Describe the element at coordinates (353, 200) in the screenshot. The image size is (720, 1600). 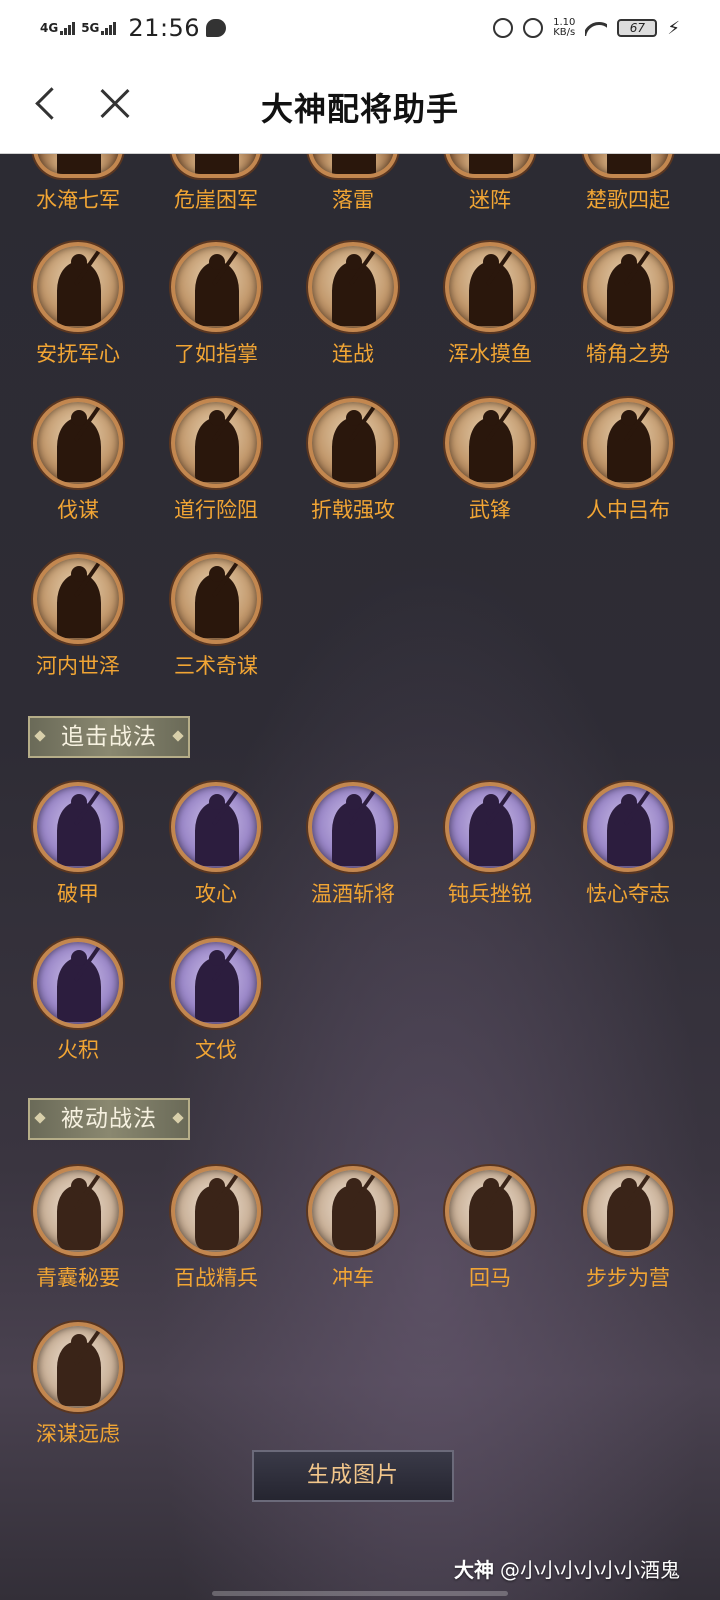
I see `skill-label: 落雷` at that location.